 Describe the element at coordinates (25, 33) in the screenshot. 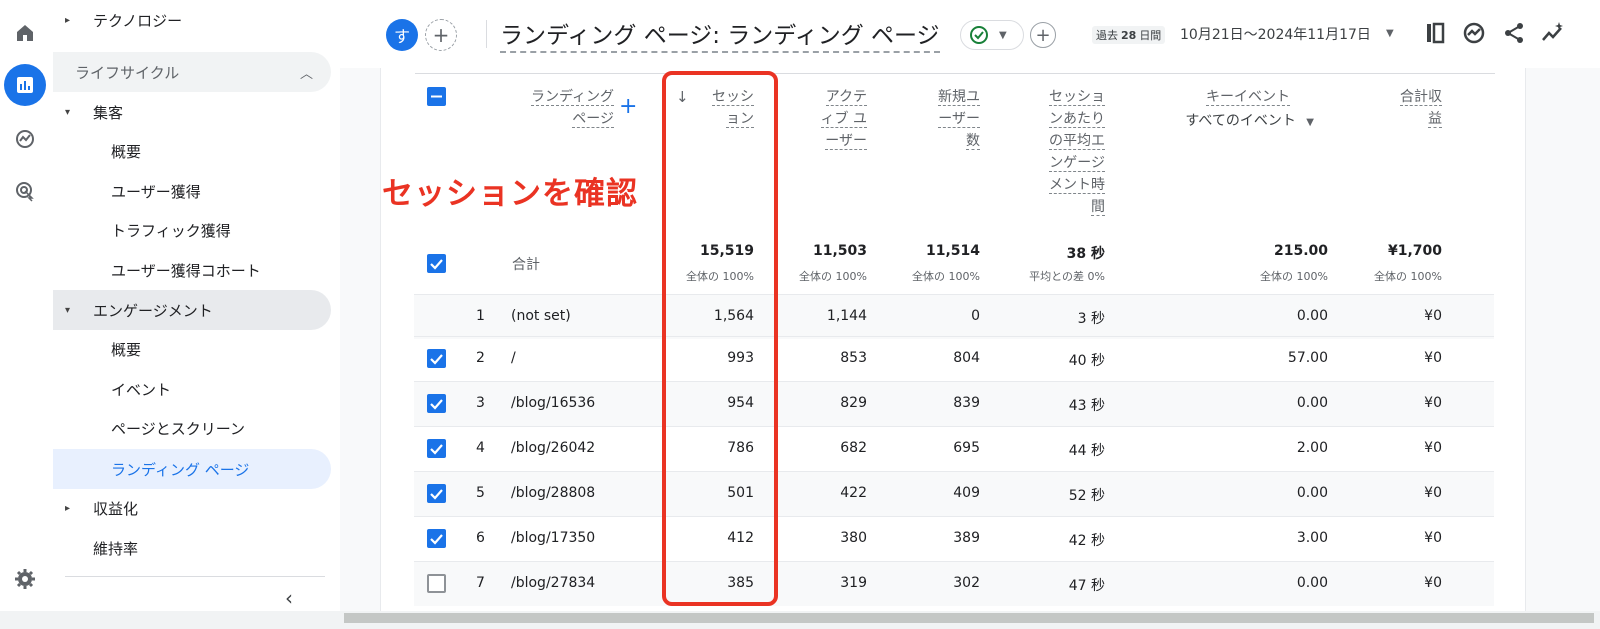

I see `home-icon` at that location.